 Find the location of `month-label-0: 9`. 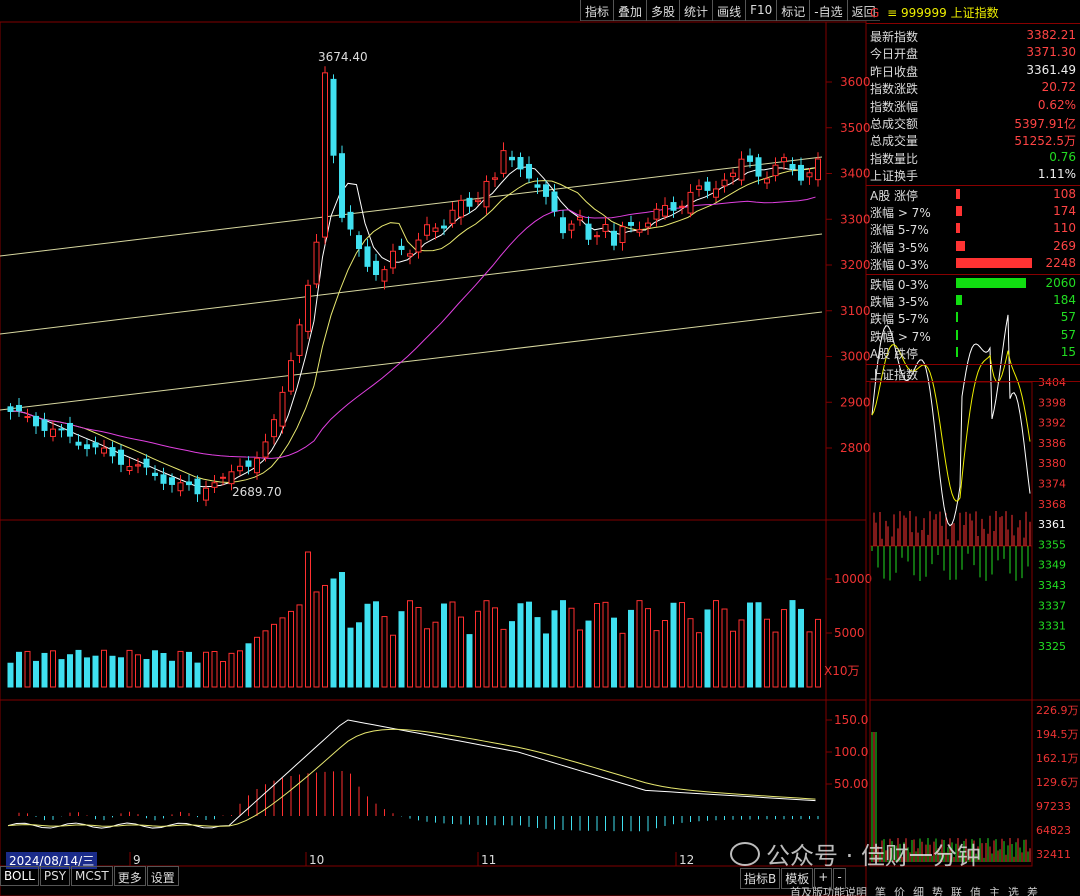

month-label-0: 9 is located at coordinates (137, 860).